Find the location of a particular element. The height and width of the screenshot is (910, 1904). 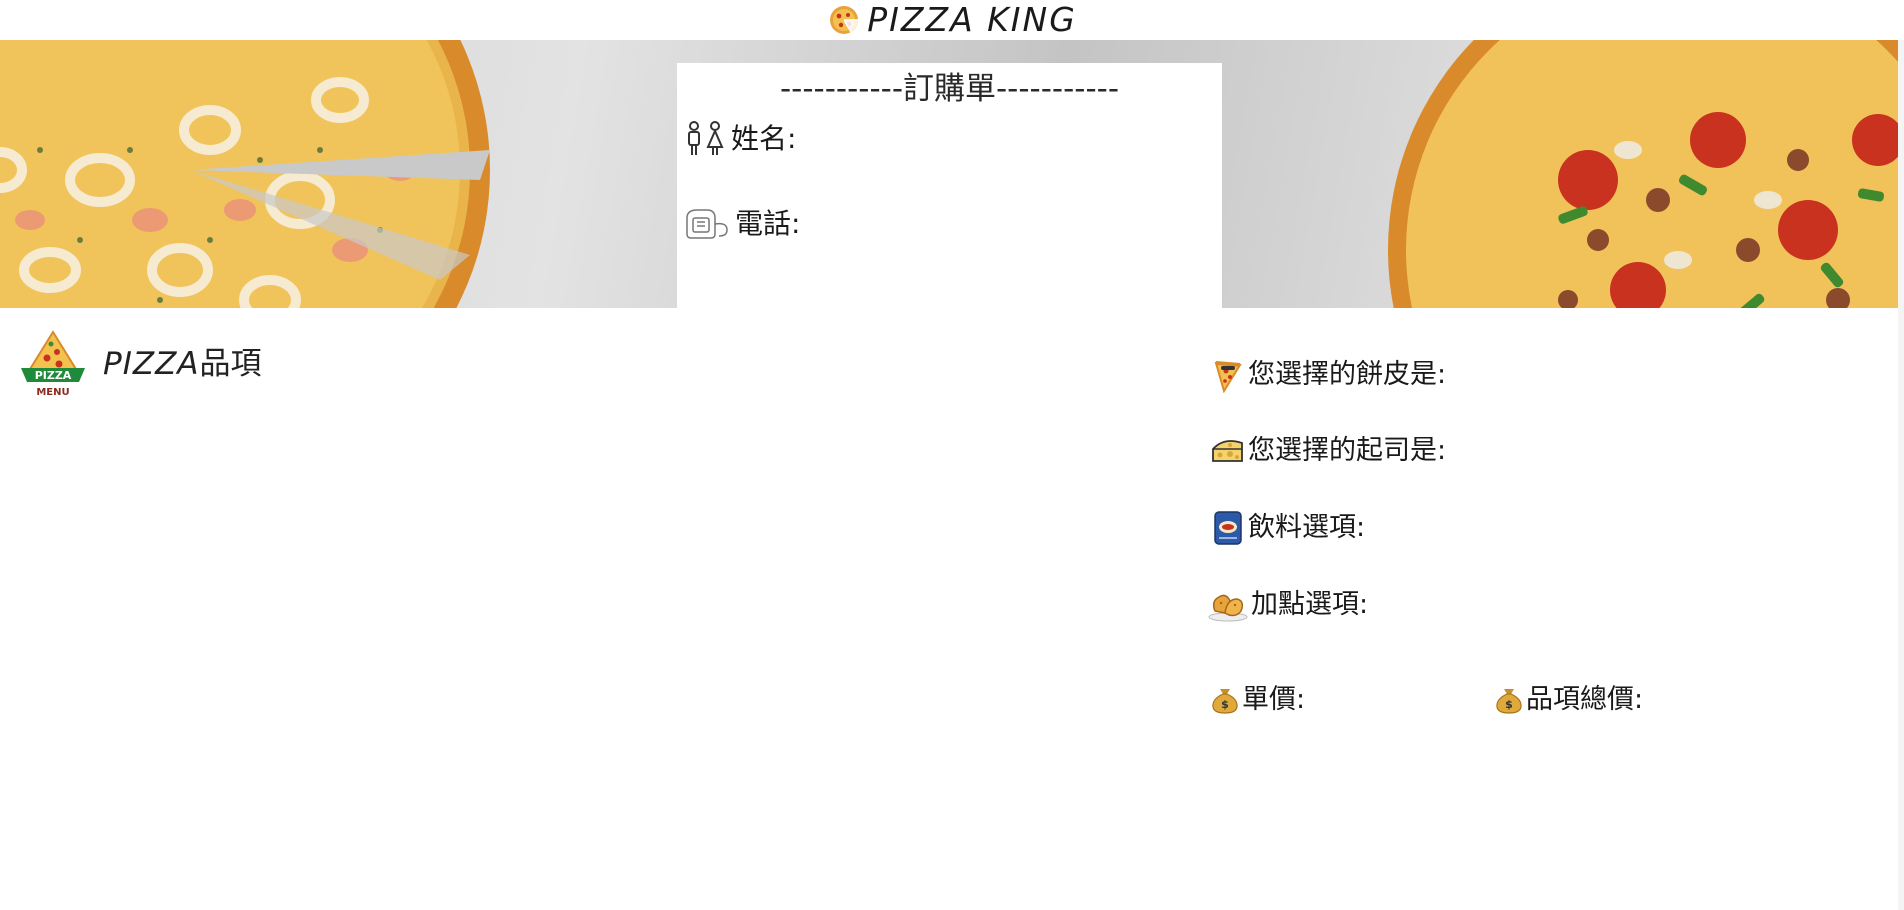

order-form-card: -----------訂購單----------- 姓名: 電話: is located at coordinates (949, 185).